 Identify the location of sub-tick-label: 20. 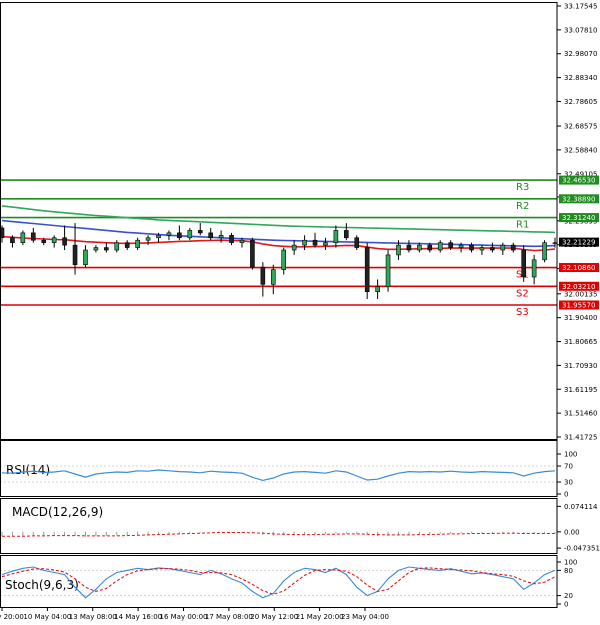
(568, 596).